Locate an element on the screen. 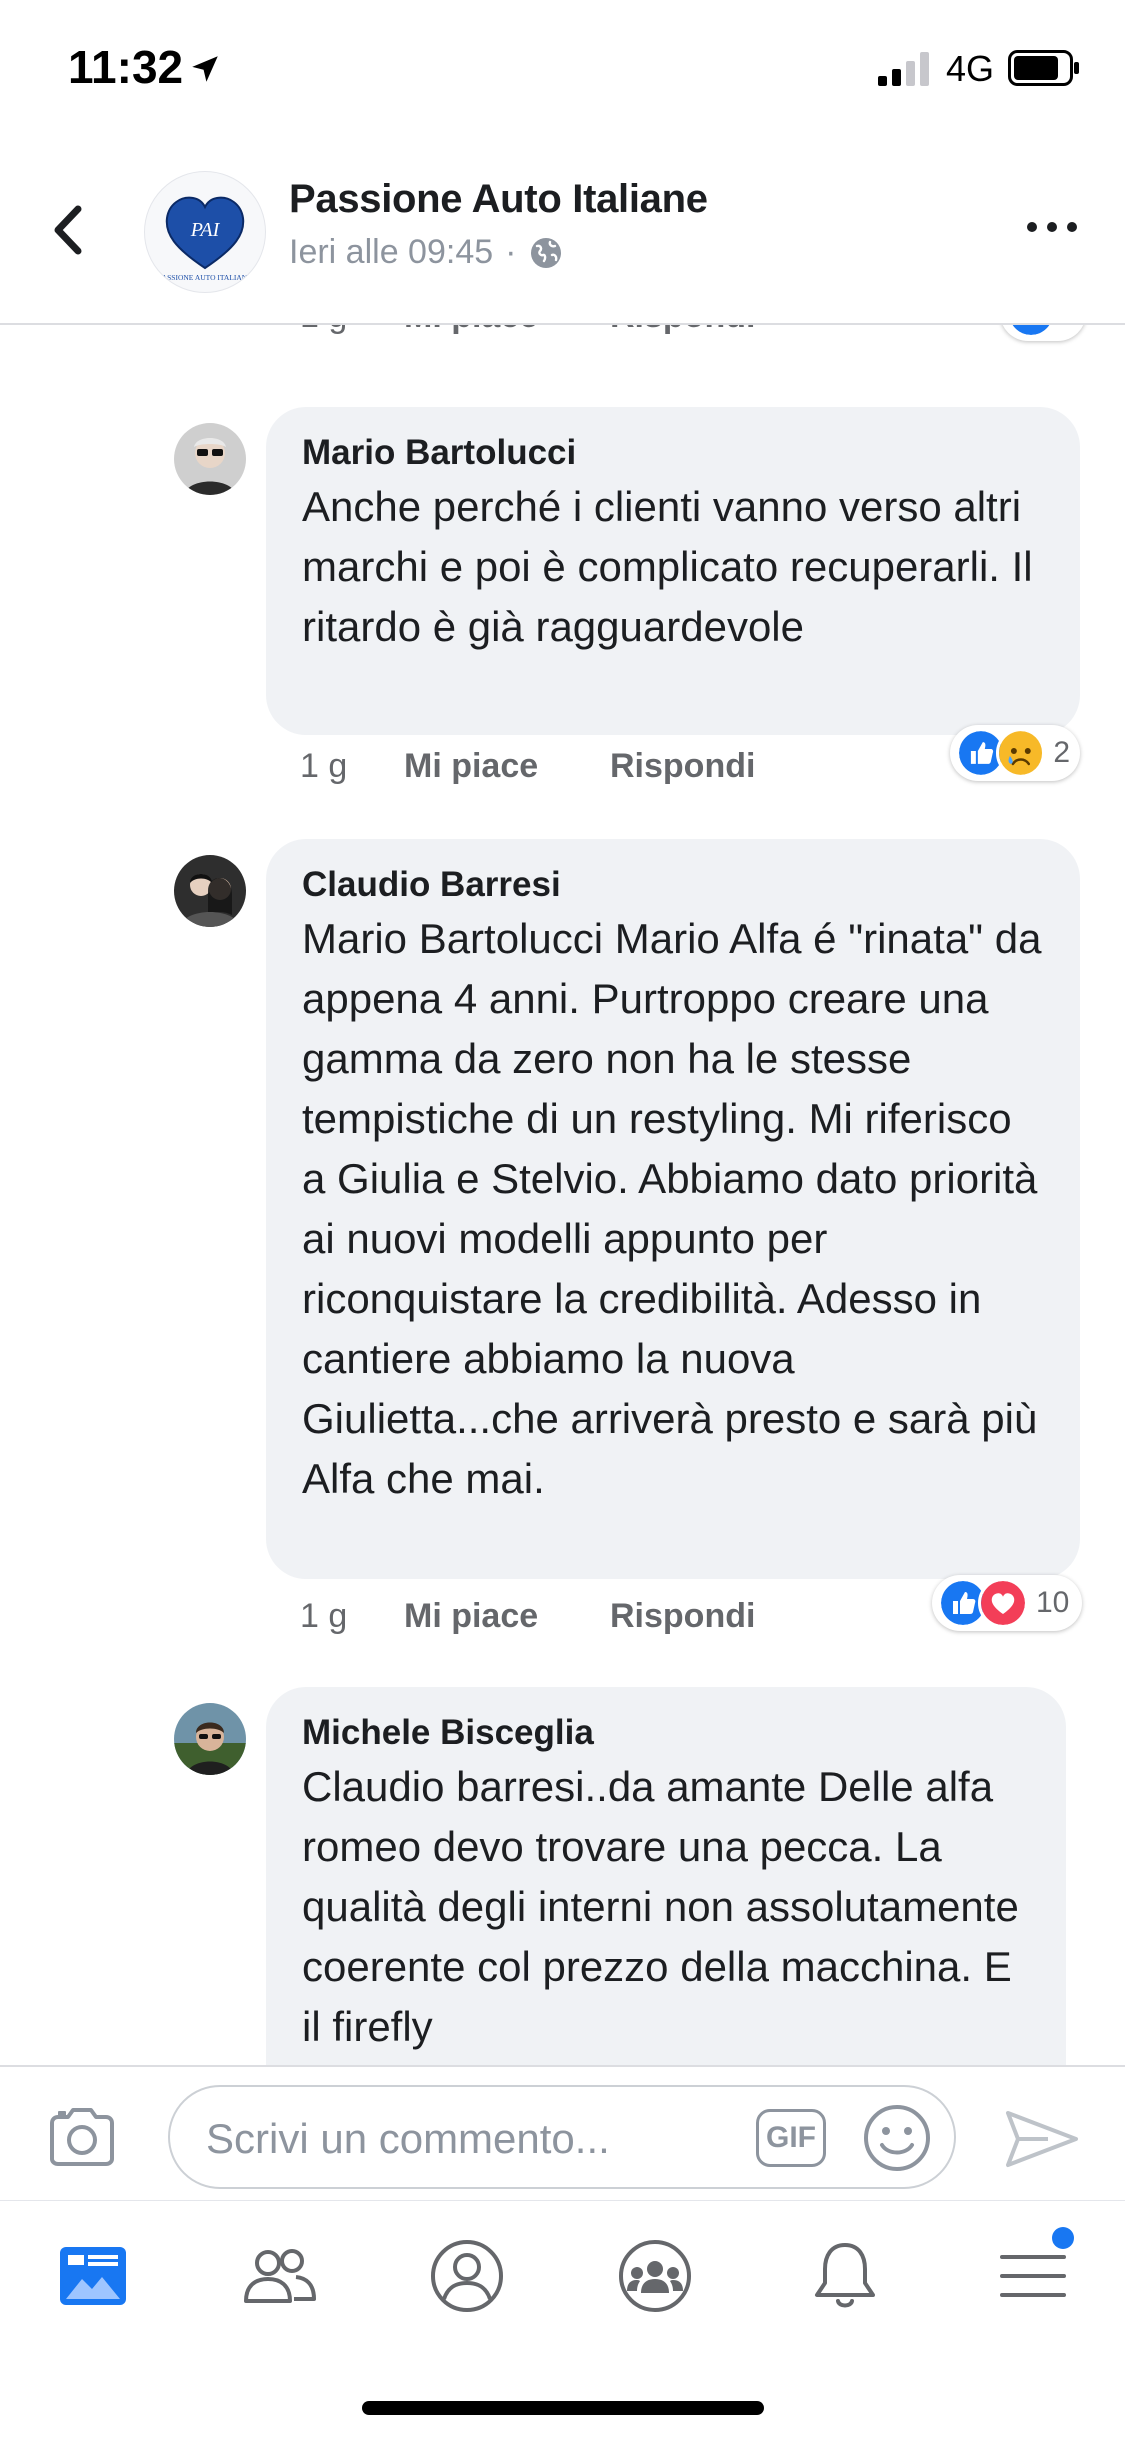  reaction-summary: 2 is located at coordinates (1015, 753).